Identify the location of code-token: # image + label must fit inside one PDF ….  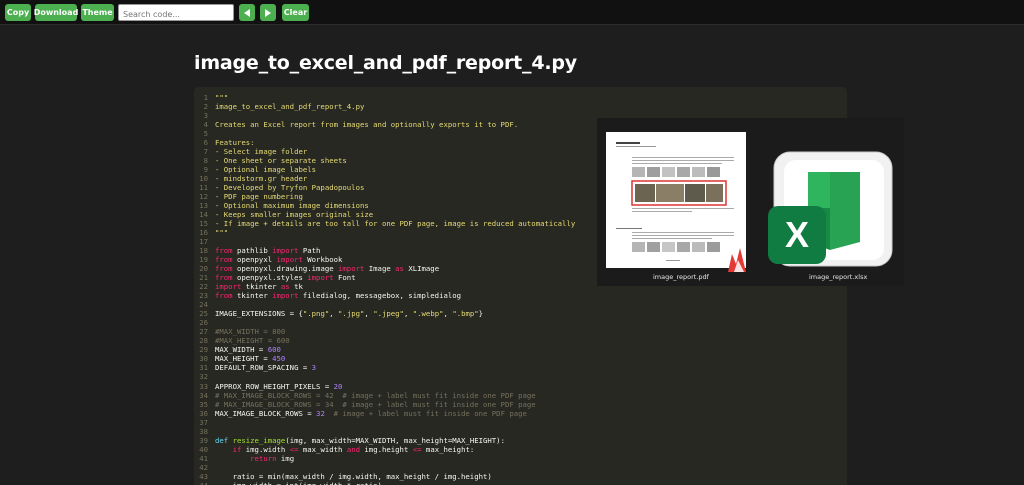
(425, 413).